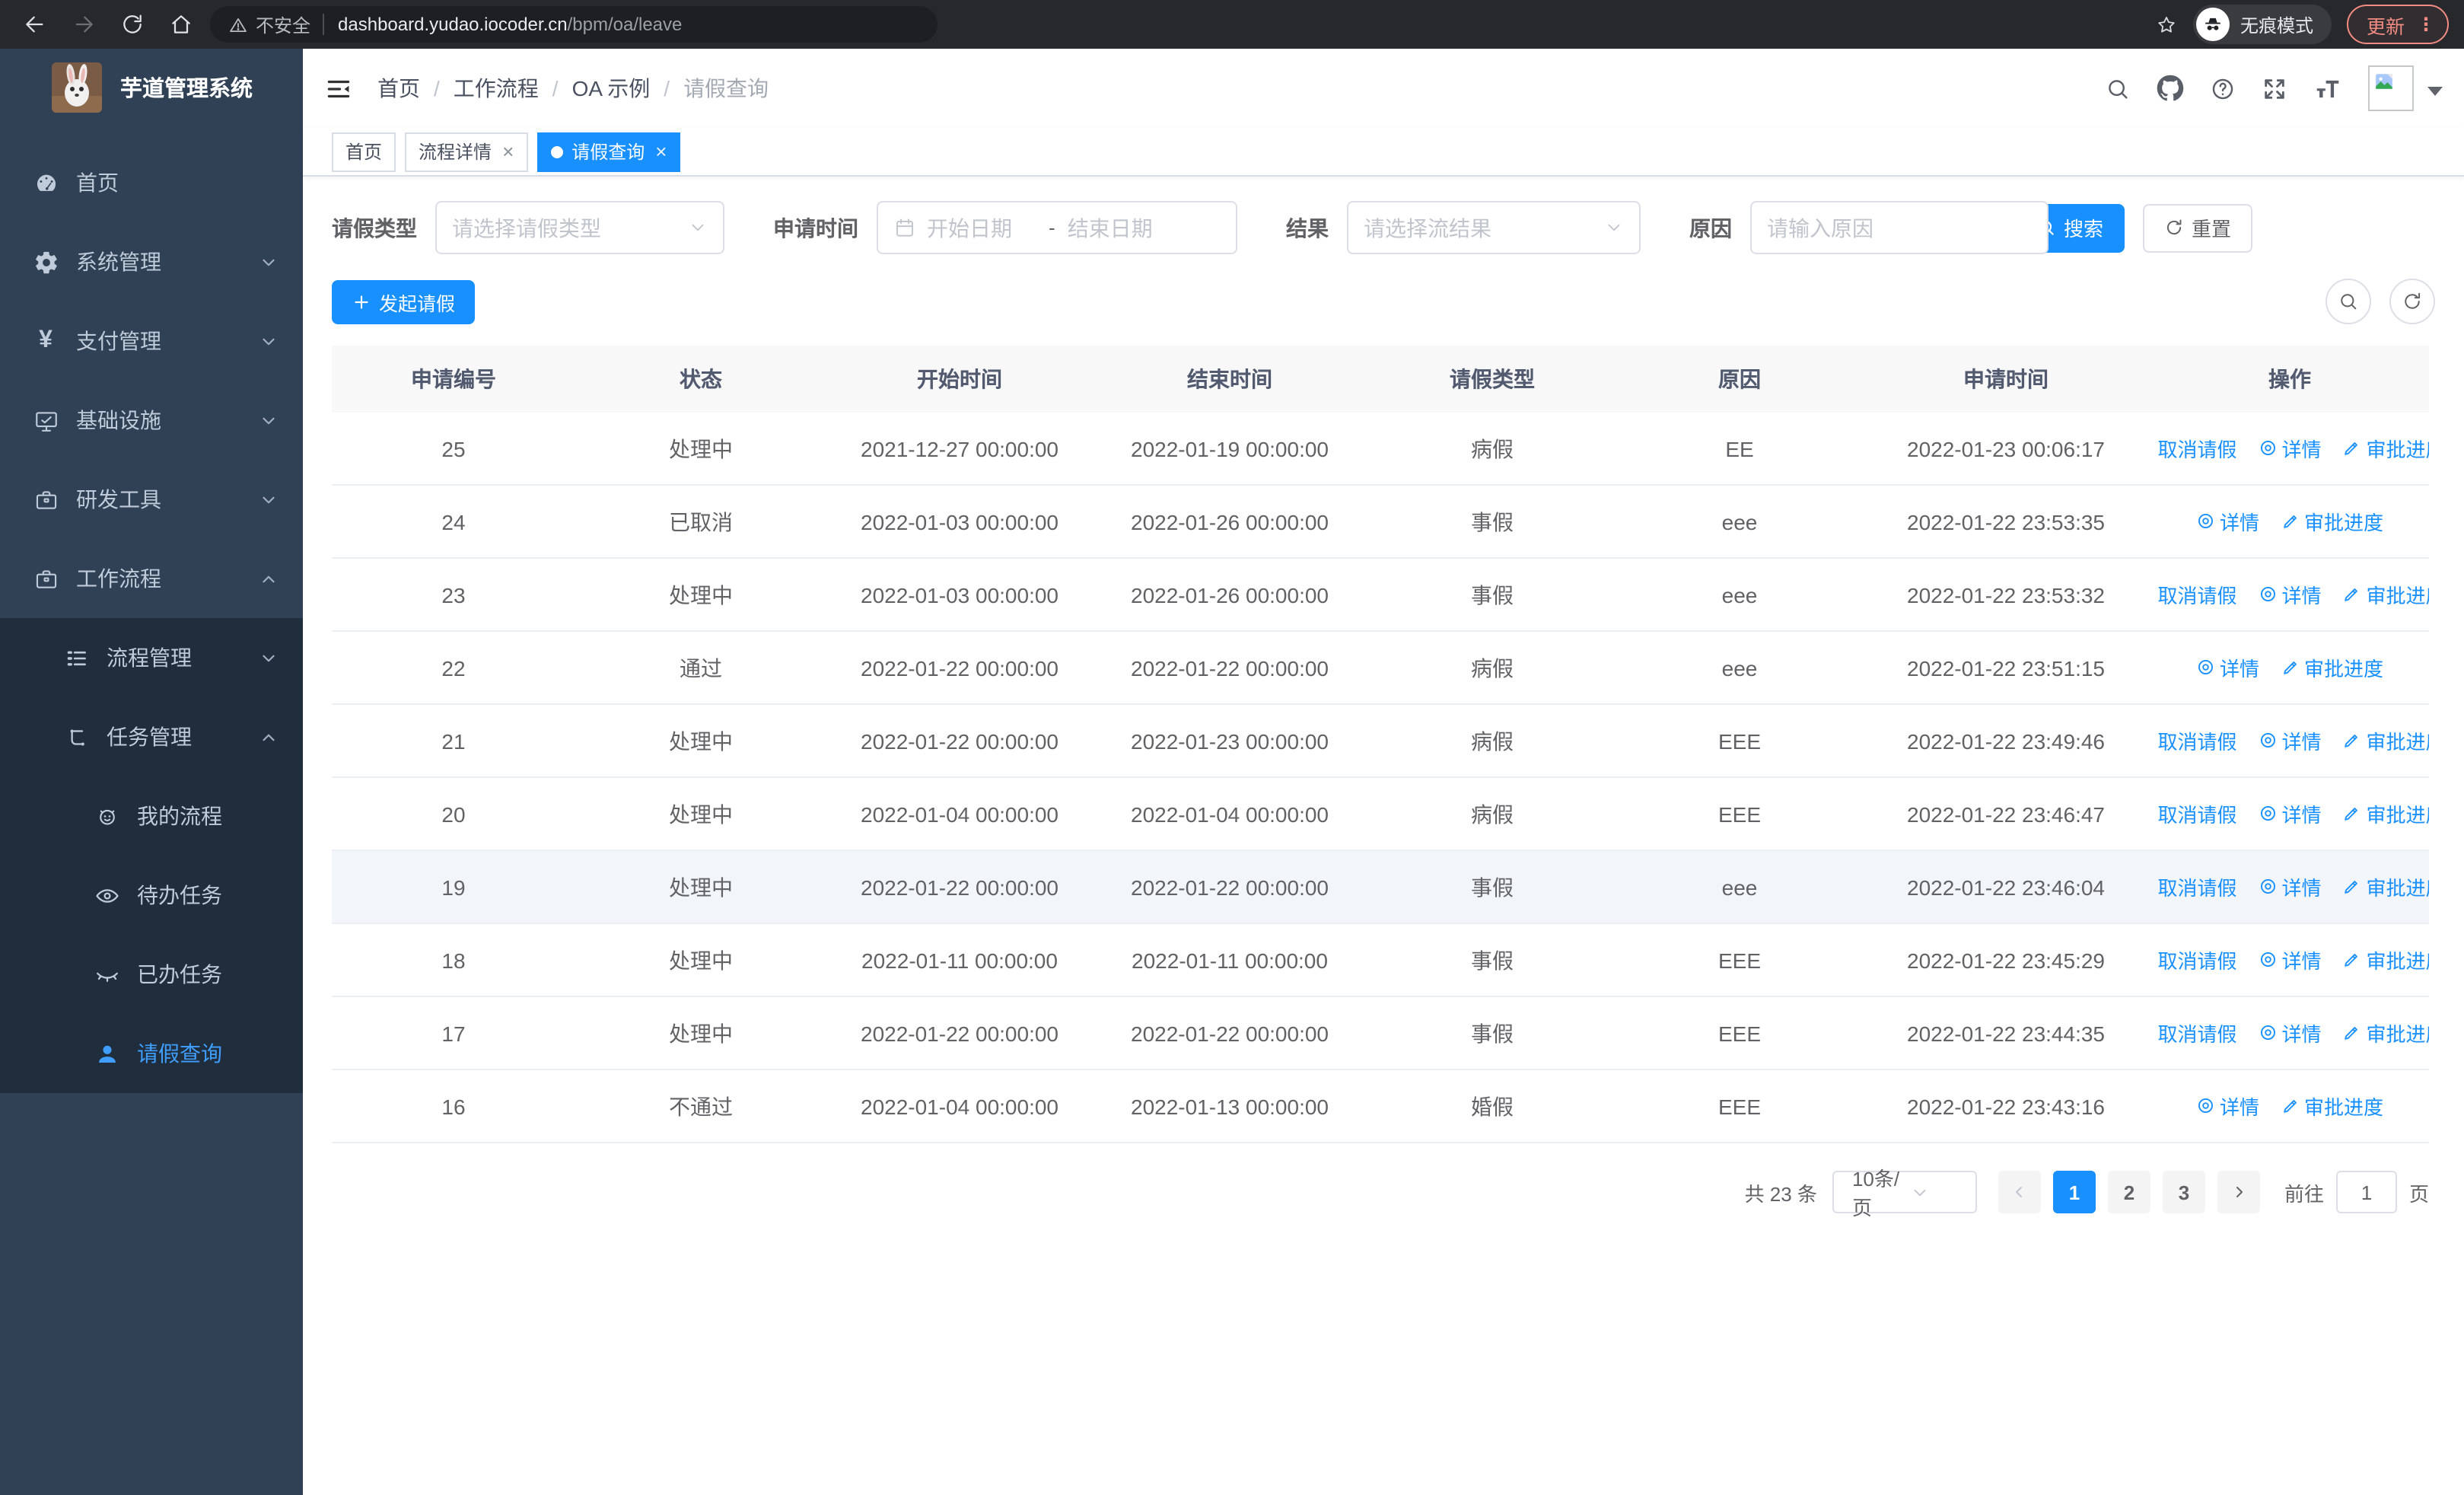  What do you see at coordinates (364, 151) in the screenshot?
I see `tab-首页: 首页` at bounding box center [364, 151].